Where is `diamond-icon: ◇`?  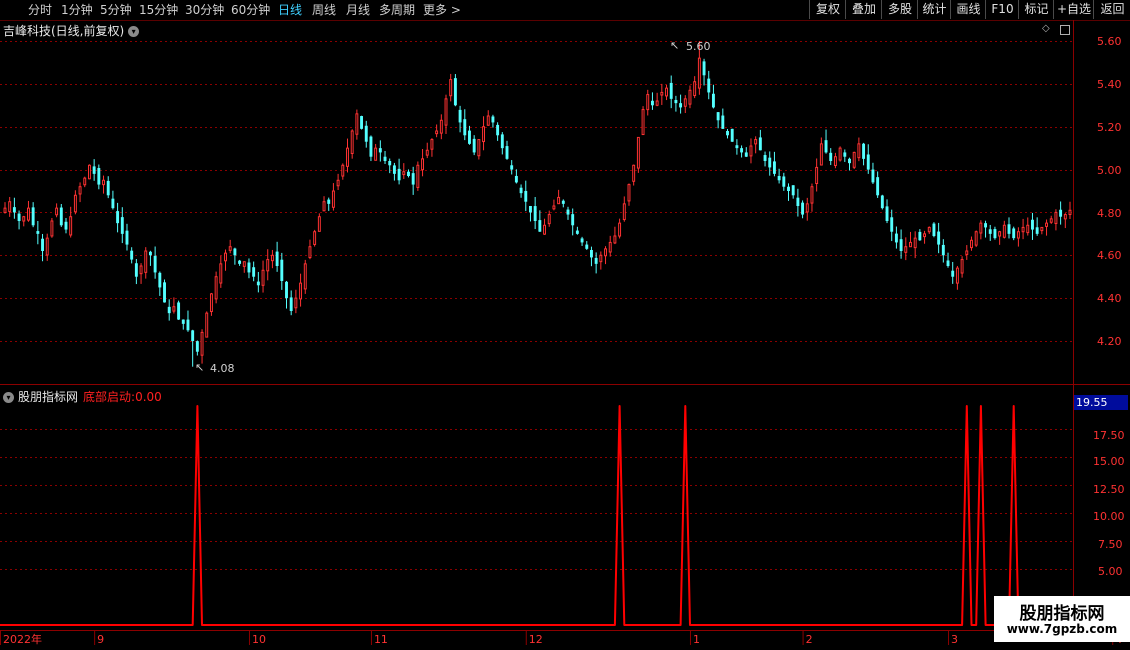
diamond-icon: ◇ is located at coordinates (1047, 29).